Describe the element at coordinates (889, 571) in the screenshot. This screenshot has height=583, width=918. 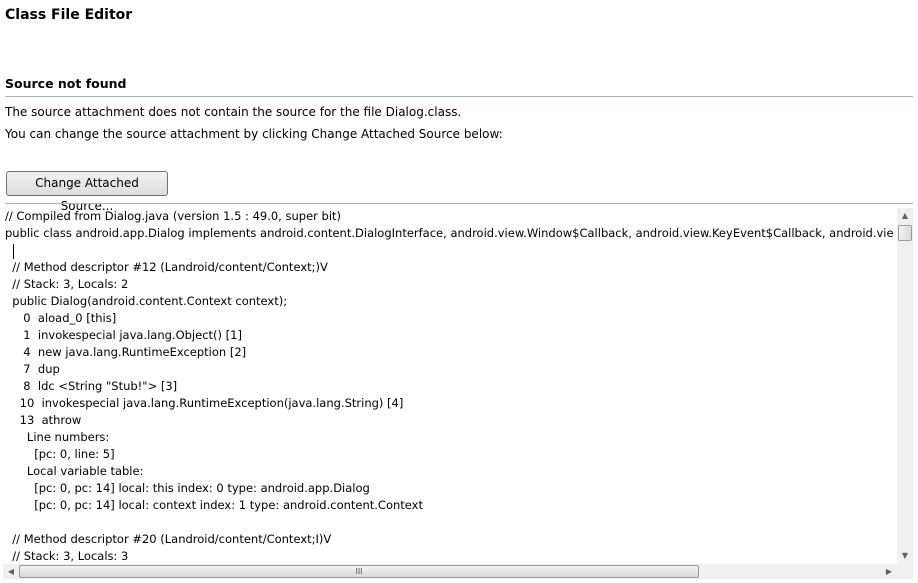
I see `scroll-right-icon: ▶` at that location.